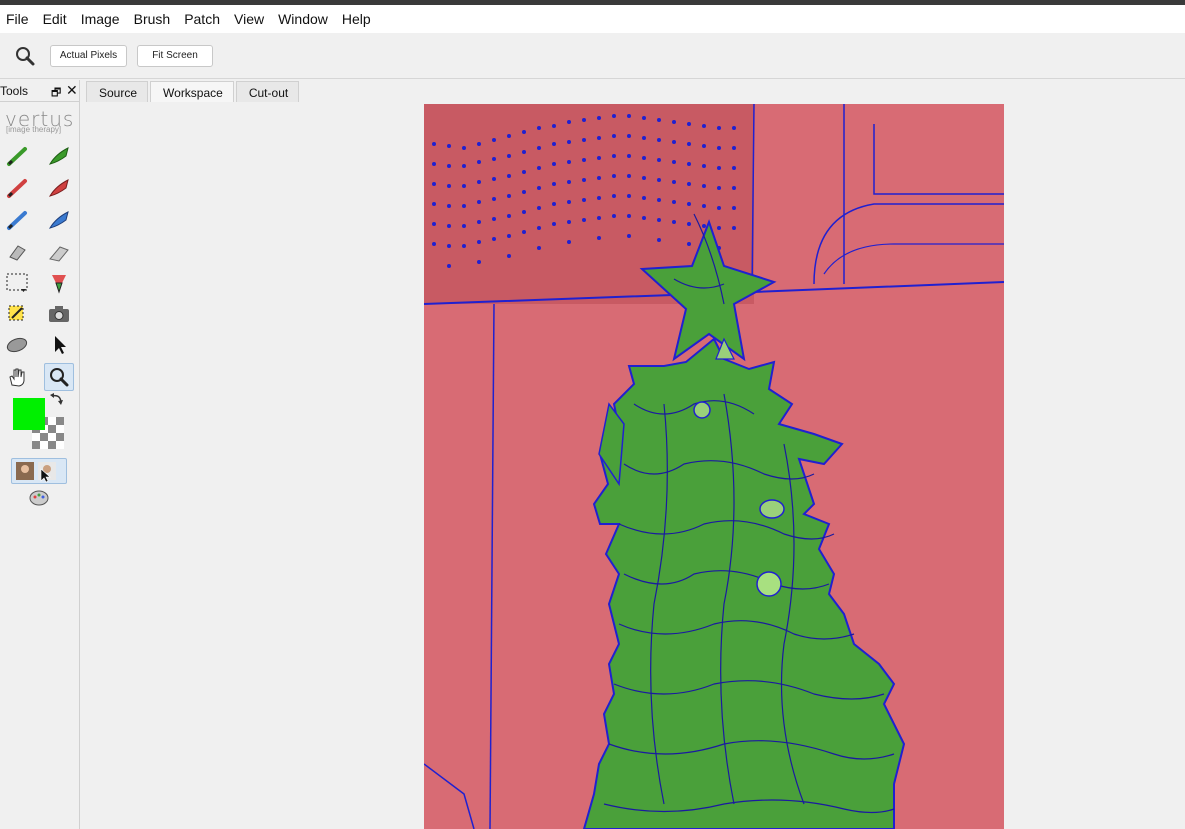  I want to click on compare-view-icon, so click(39, 471).